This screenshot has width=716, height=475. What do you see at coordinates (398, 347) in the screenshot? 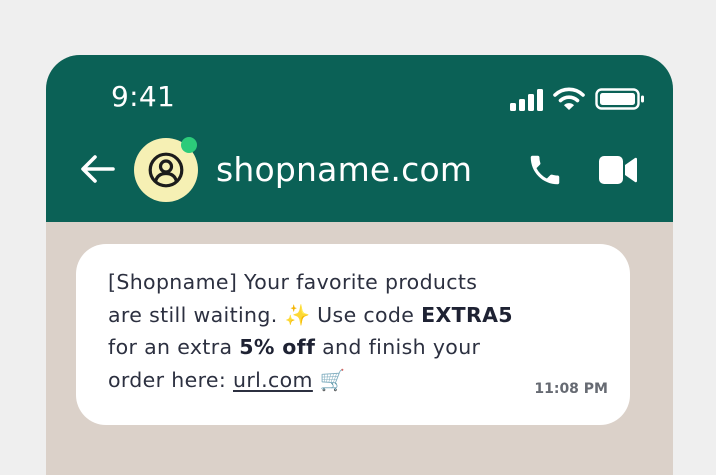
I see `message-line-3-end: and finish your` at bounding box center [398, 347].